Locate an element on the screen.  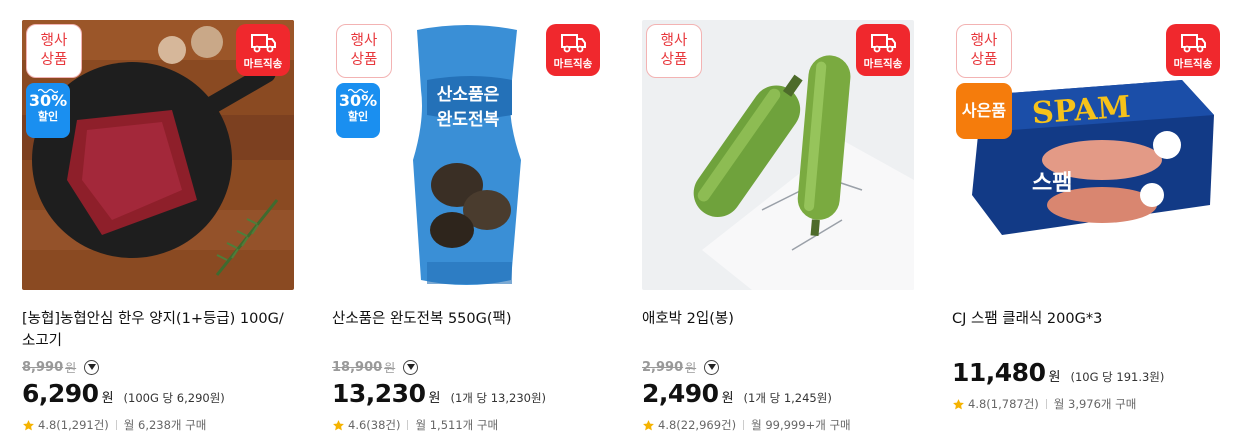
rating-row: 4.8(22,969건) 월 99,999+개 구매 is located at coordinates (778, 425).